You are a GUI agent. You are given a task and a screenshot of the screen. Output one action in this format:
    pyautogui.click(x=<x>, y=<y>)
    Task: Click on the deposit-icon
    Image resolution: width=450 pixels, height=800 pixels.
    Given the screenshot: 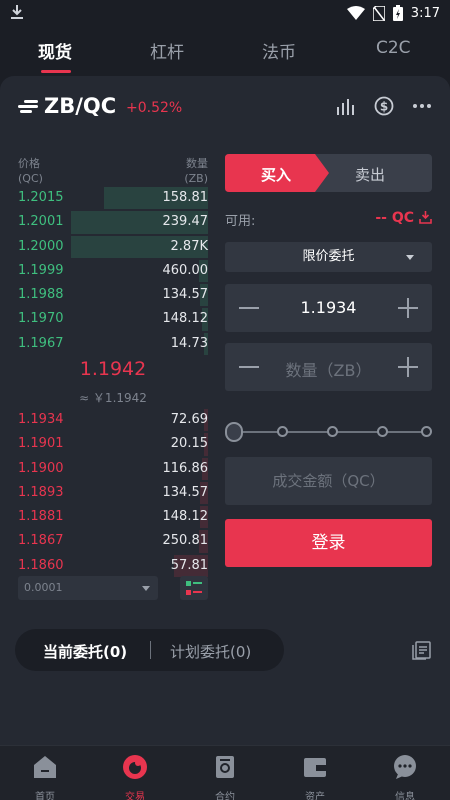 What is the action you would take?
    pyautogui.click(x=425, y=217)
    